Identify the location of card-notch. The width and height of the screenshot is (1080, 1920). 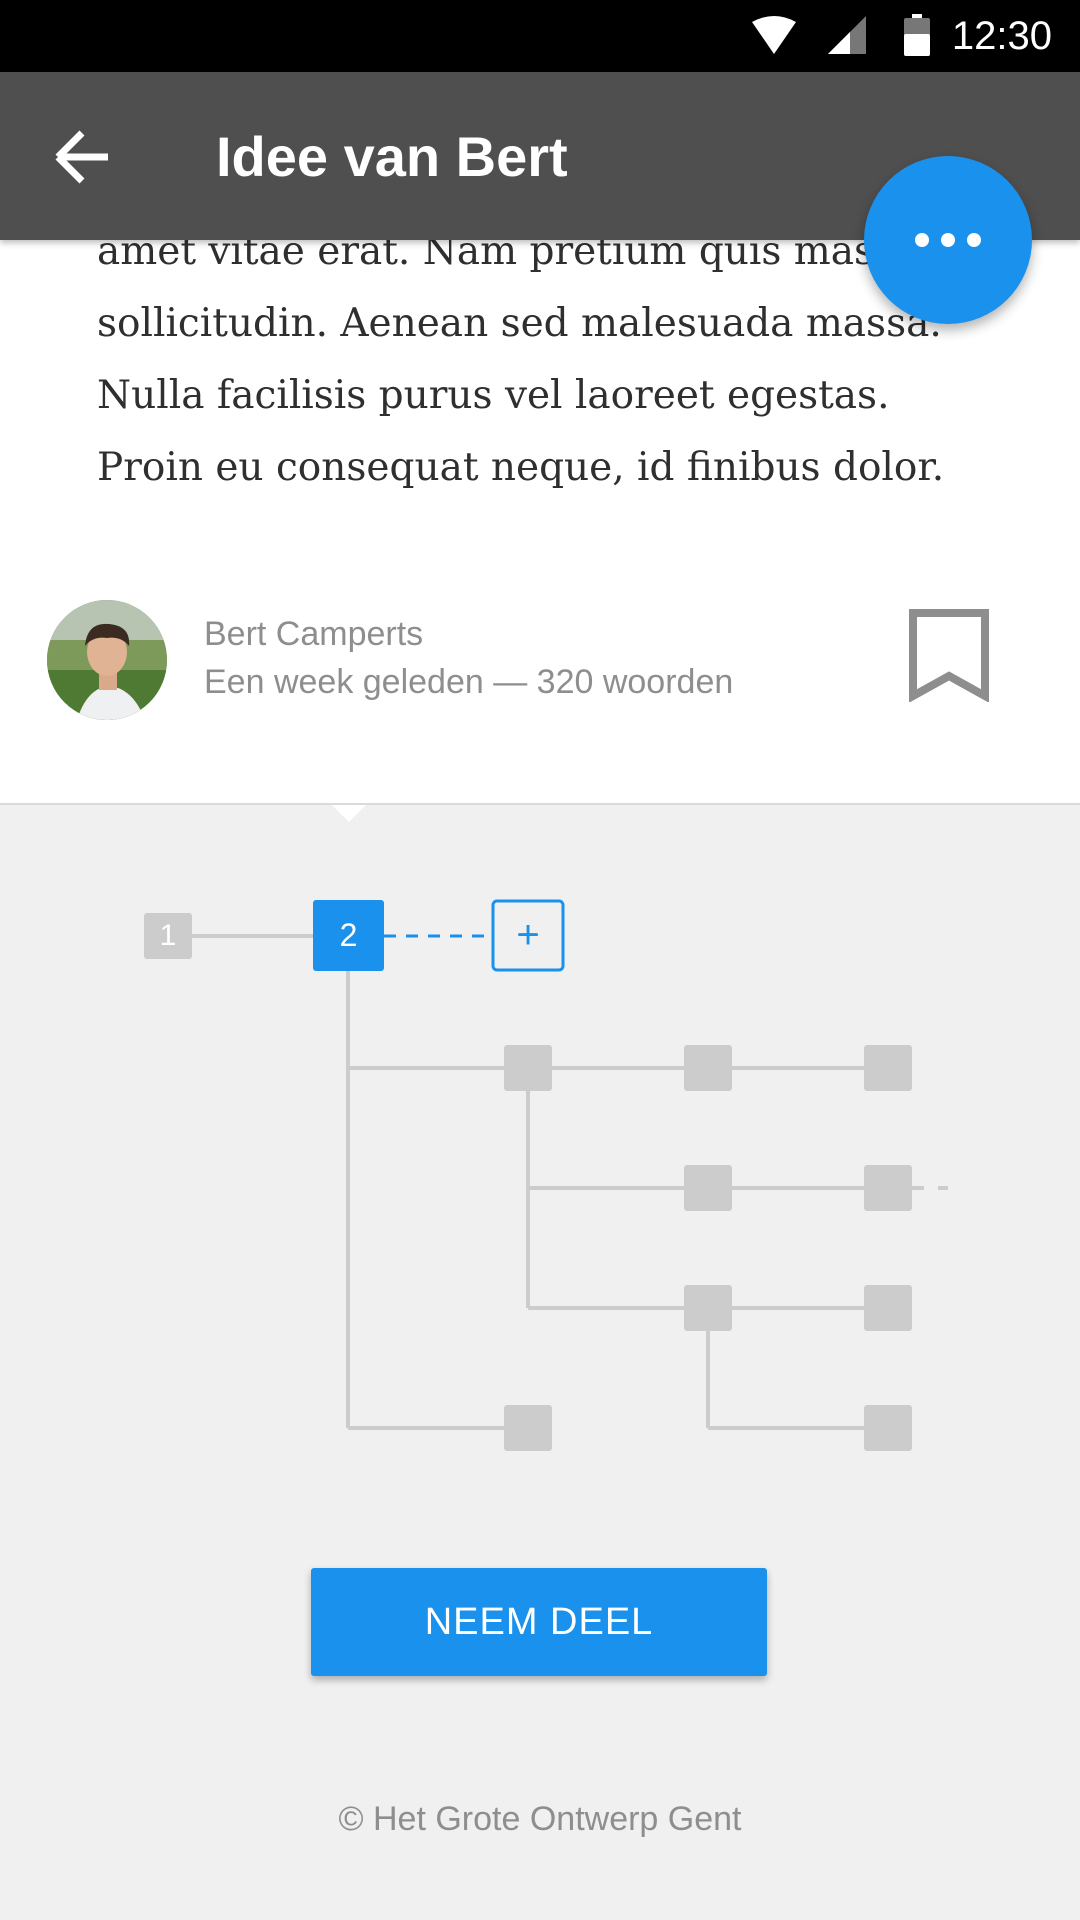
(349, 812).